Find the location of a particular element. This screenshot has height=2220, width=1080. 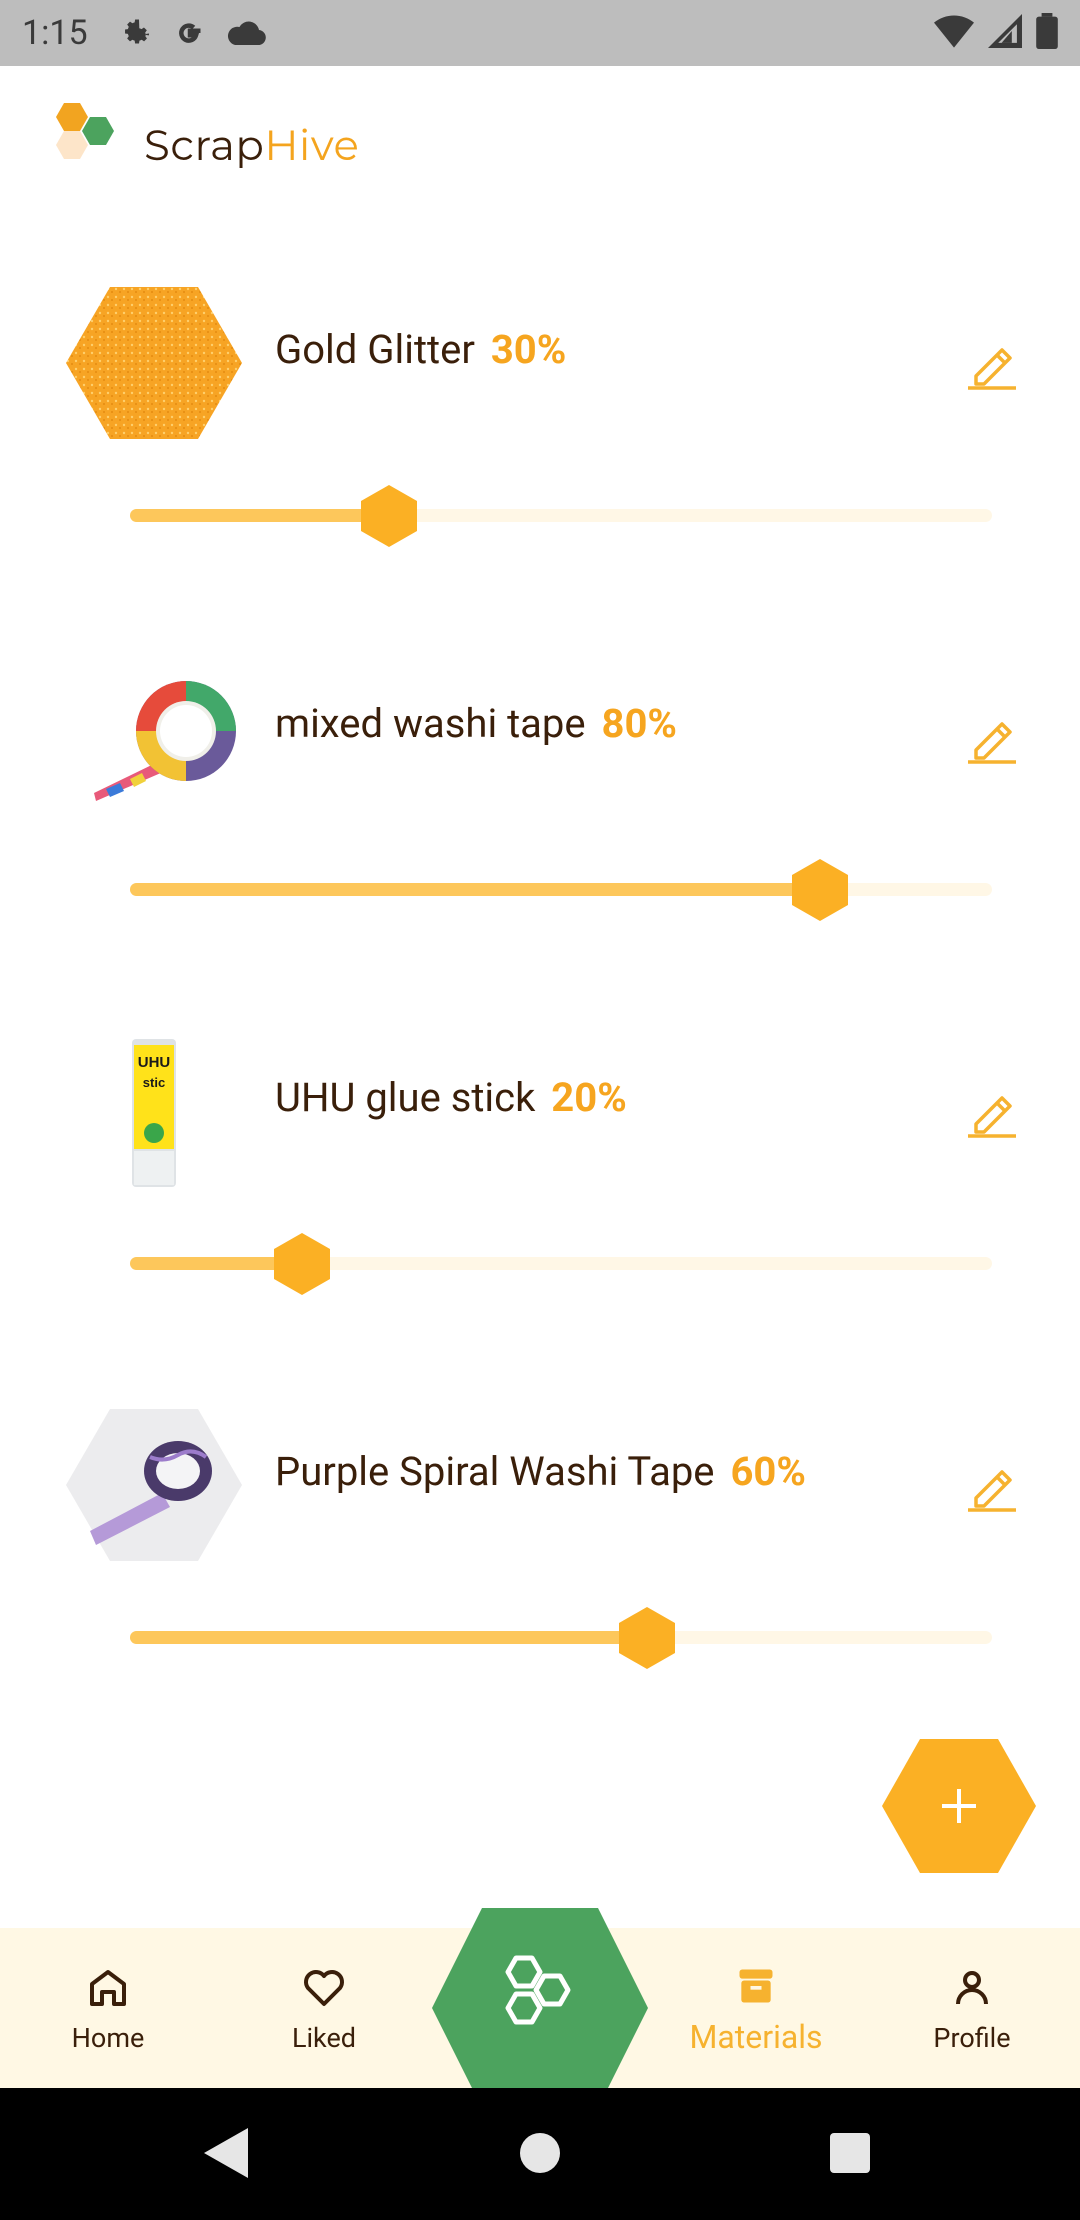

brand-name: ScrapHive is located at coordinates (251, 145).